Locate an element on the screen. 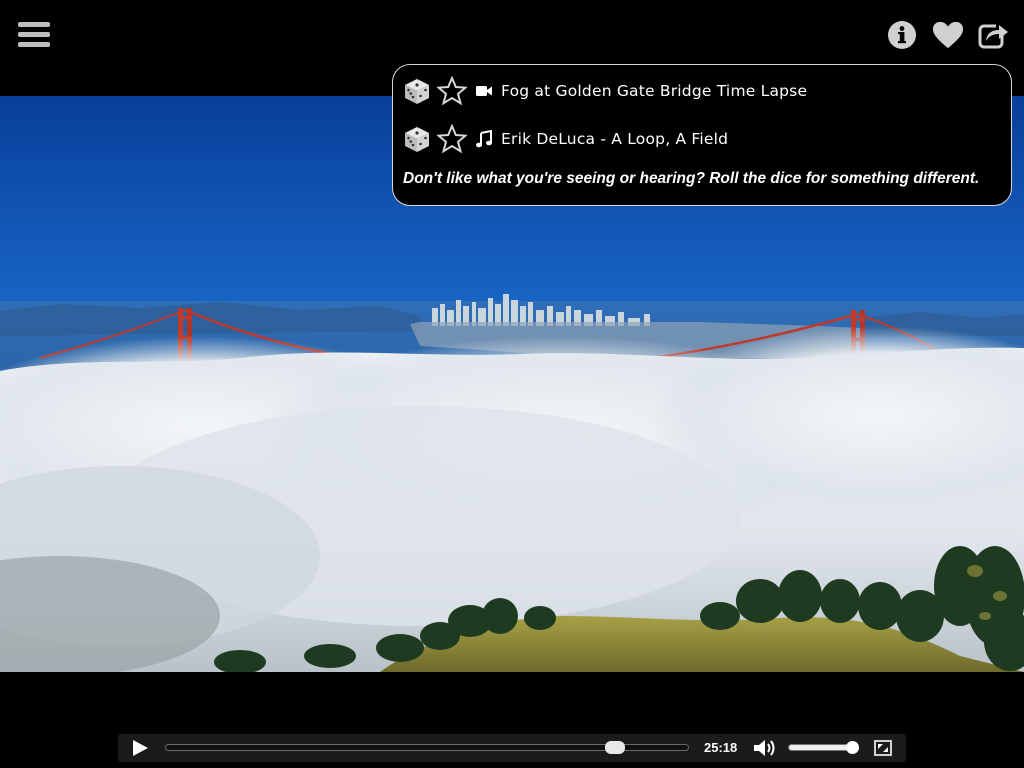 This screenshot has width=1024, height=768. video-row: Fog at Golden Gate Bridge Time Lapse is located at coordinates (605, 91).